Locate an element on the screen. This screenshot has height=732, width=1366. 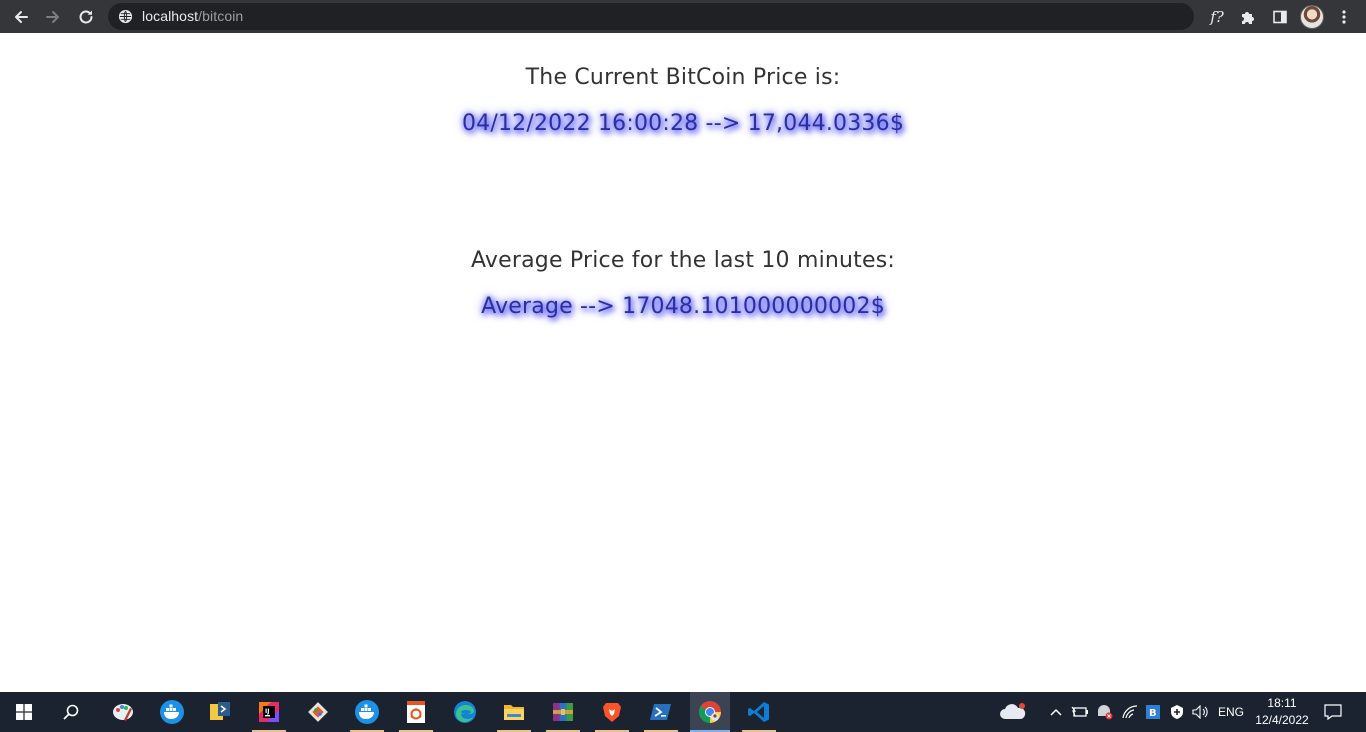
forward-button is located at coordinates (53, 17).